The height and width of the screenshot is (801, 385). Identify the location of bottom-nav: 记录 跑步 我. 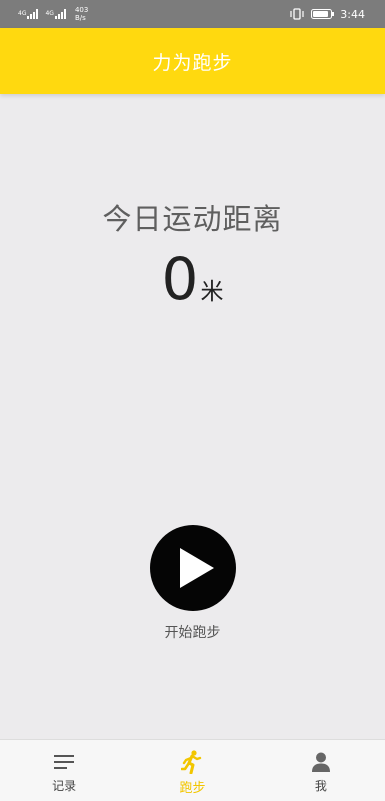
(192, 770).